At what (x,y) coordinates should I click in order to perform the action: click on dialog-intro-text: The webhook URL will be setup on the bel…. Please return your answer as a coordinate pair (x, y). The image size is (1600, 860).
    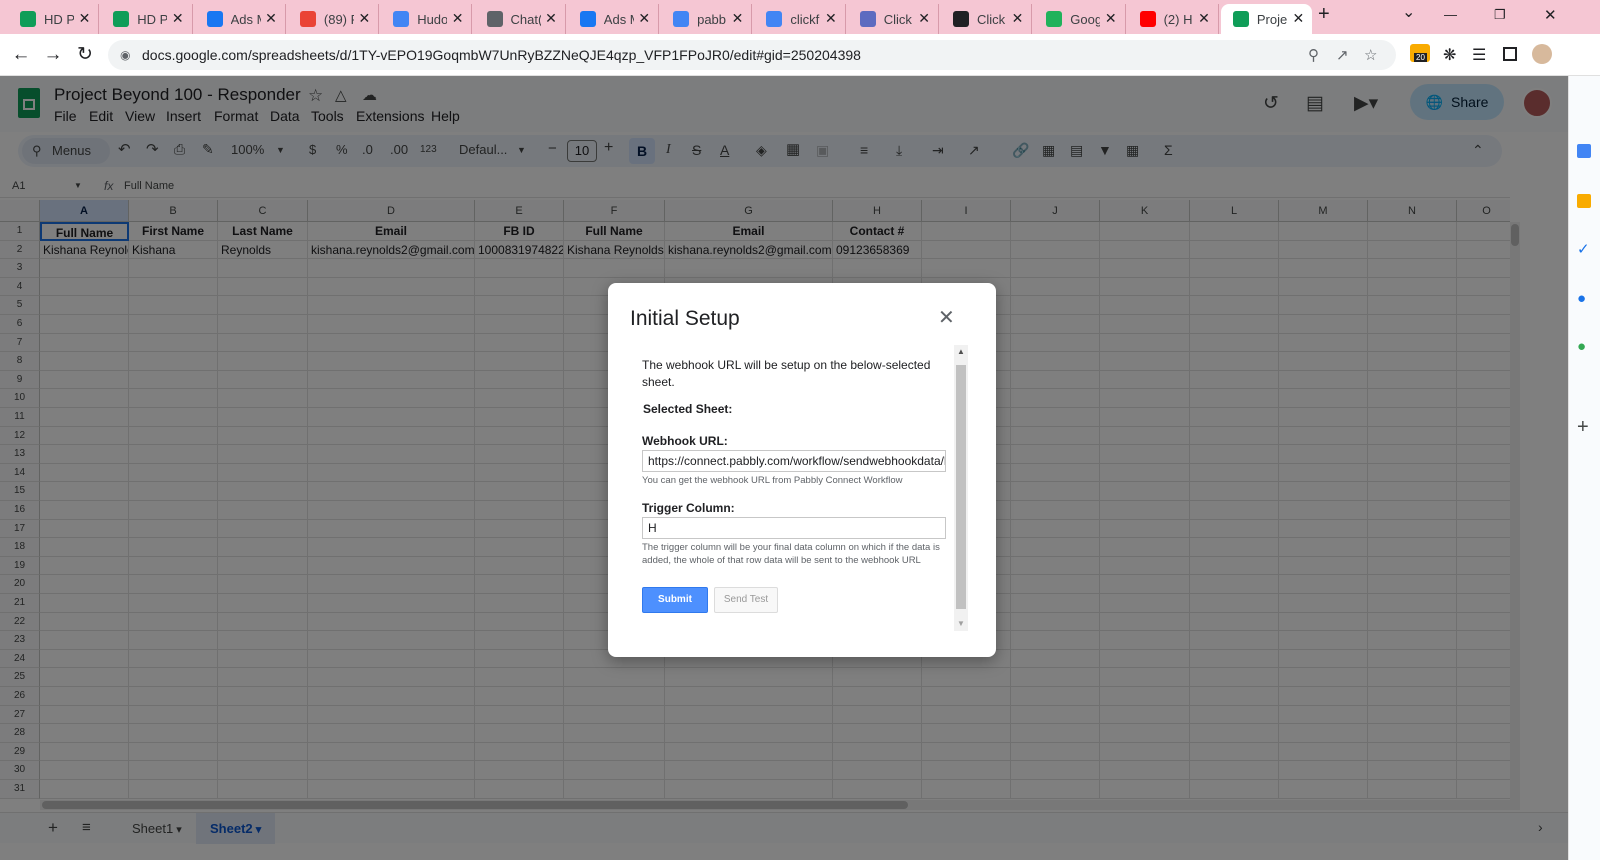
    Looking at the image, I should click on (786, 373).